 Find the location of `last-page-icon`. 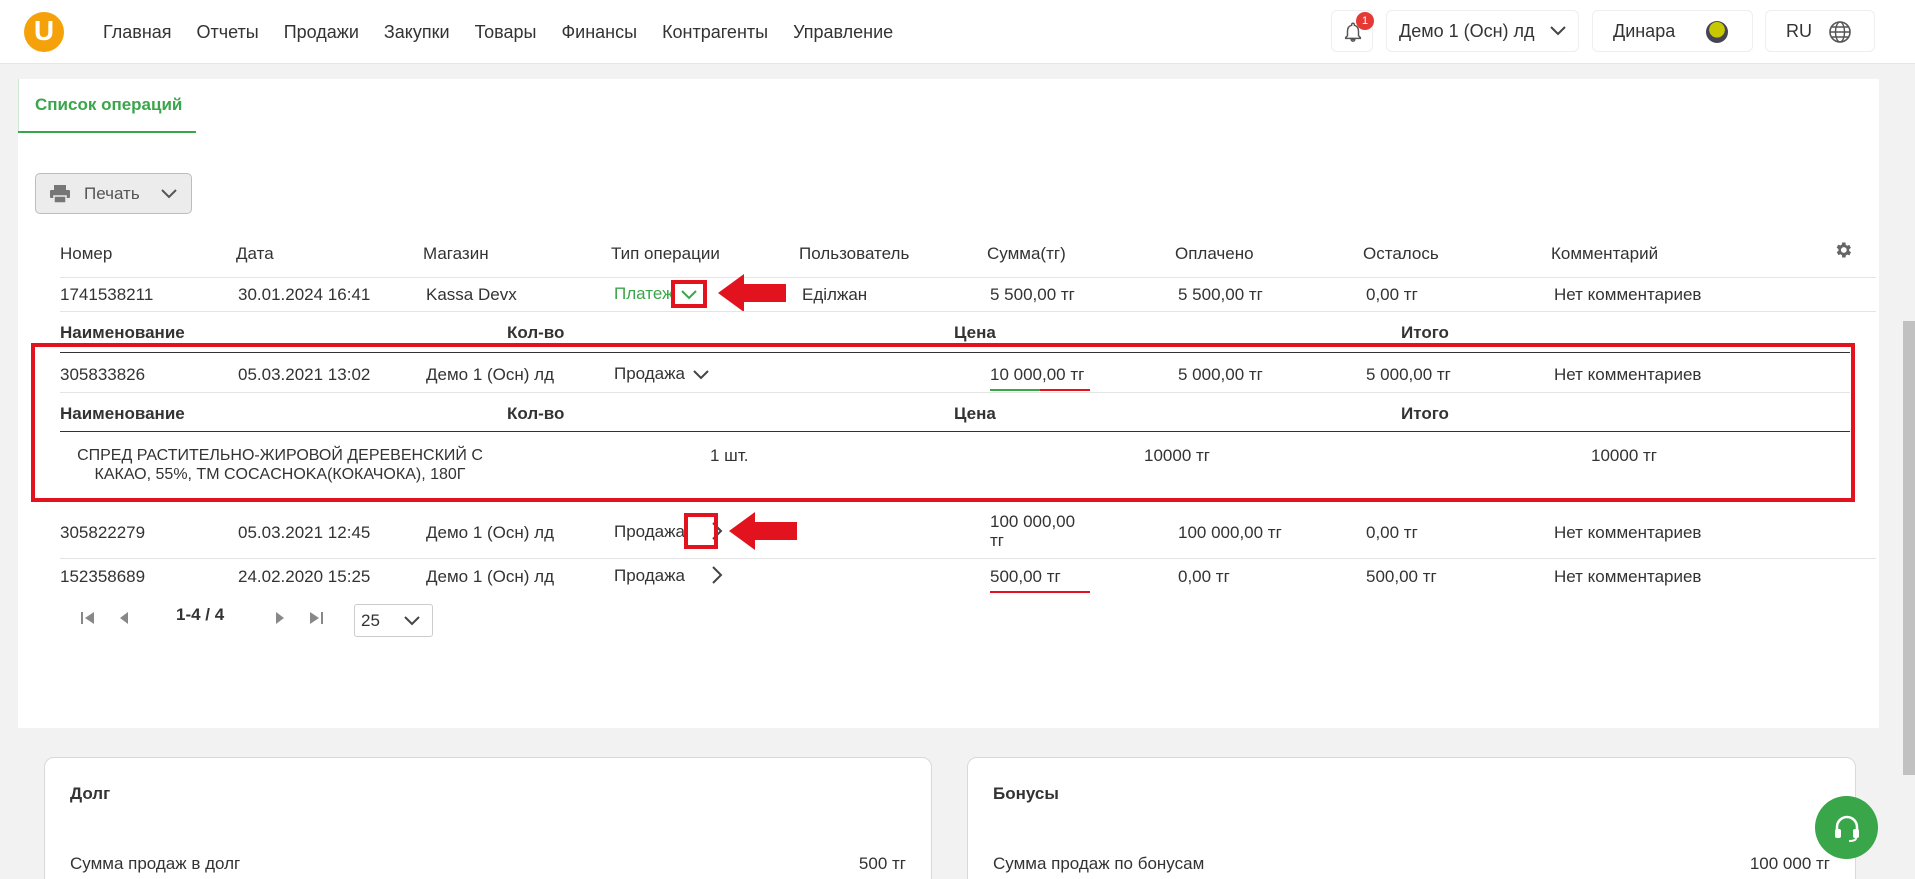

last-page-icon is located at coordinates (316, 618).